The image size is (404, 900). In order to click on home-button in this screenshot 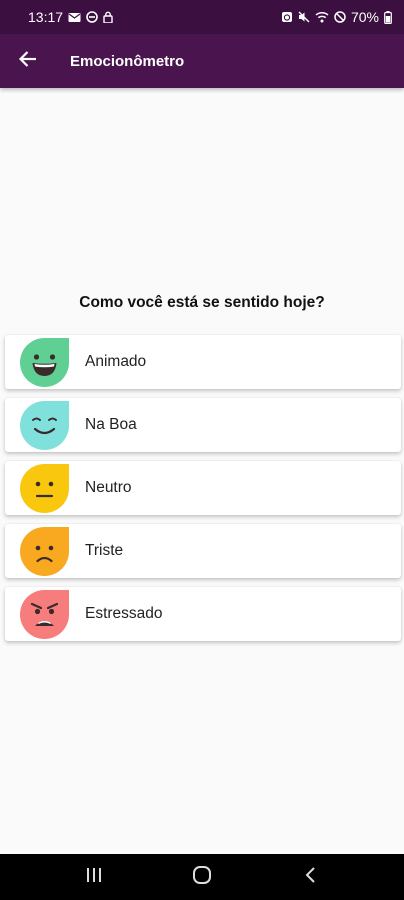, I will do `click(202, 877)`.